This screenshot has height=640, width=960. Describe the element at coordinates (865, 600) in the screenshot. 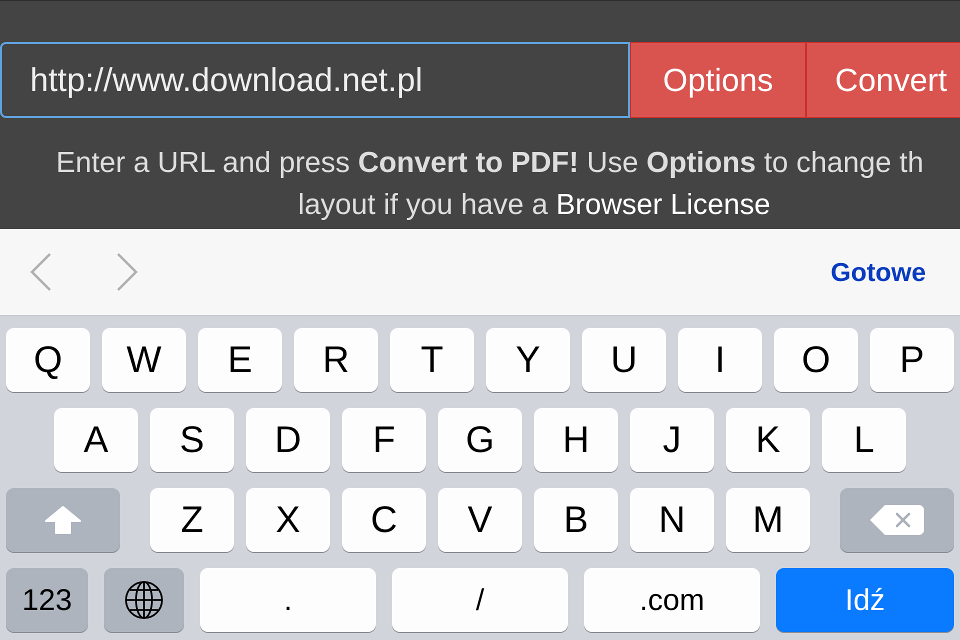

I see `go-key: Idź` at that location.